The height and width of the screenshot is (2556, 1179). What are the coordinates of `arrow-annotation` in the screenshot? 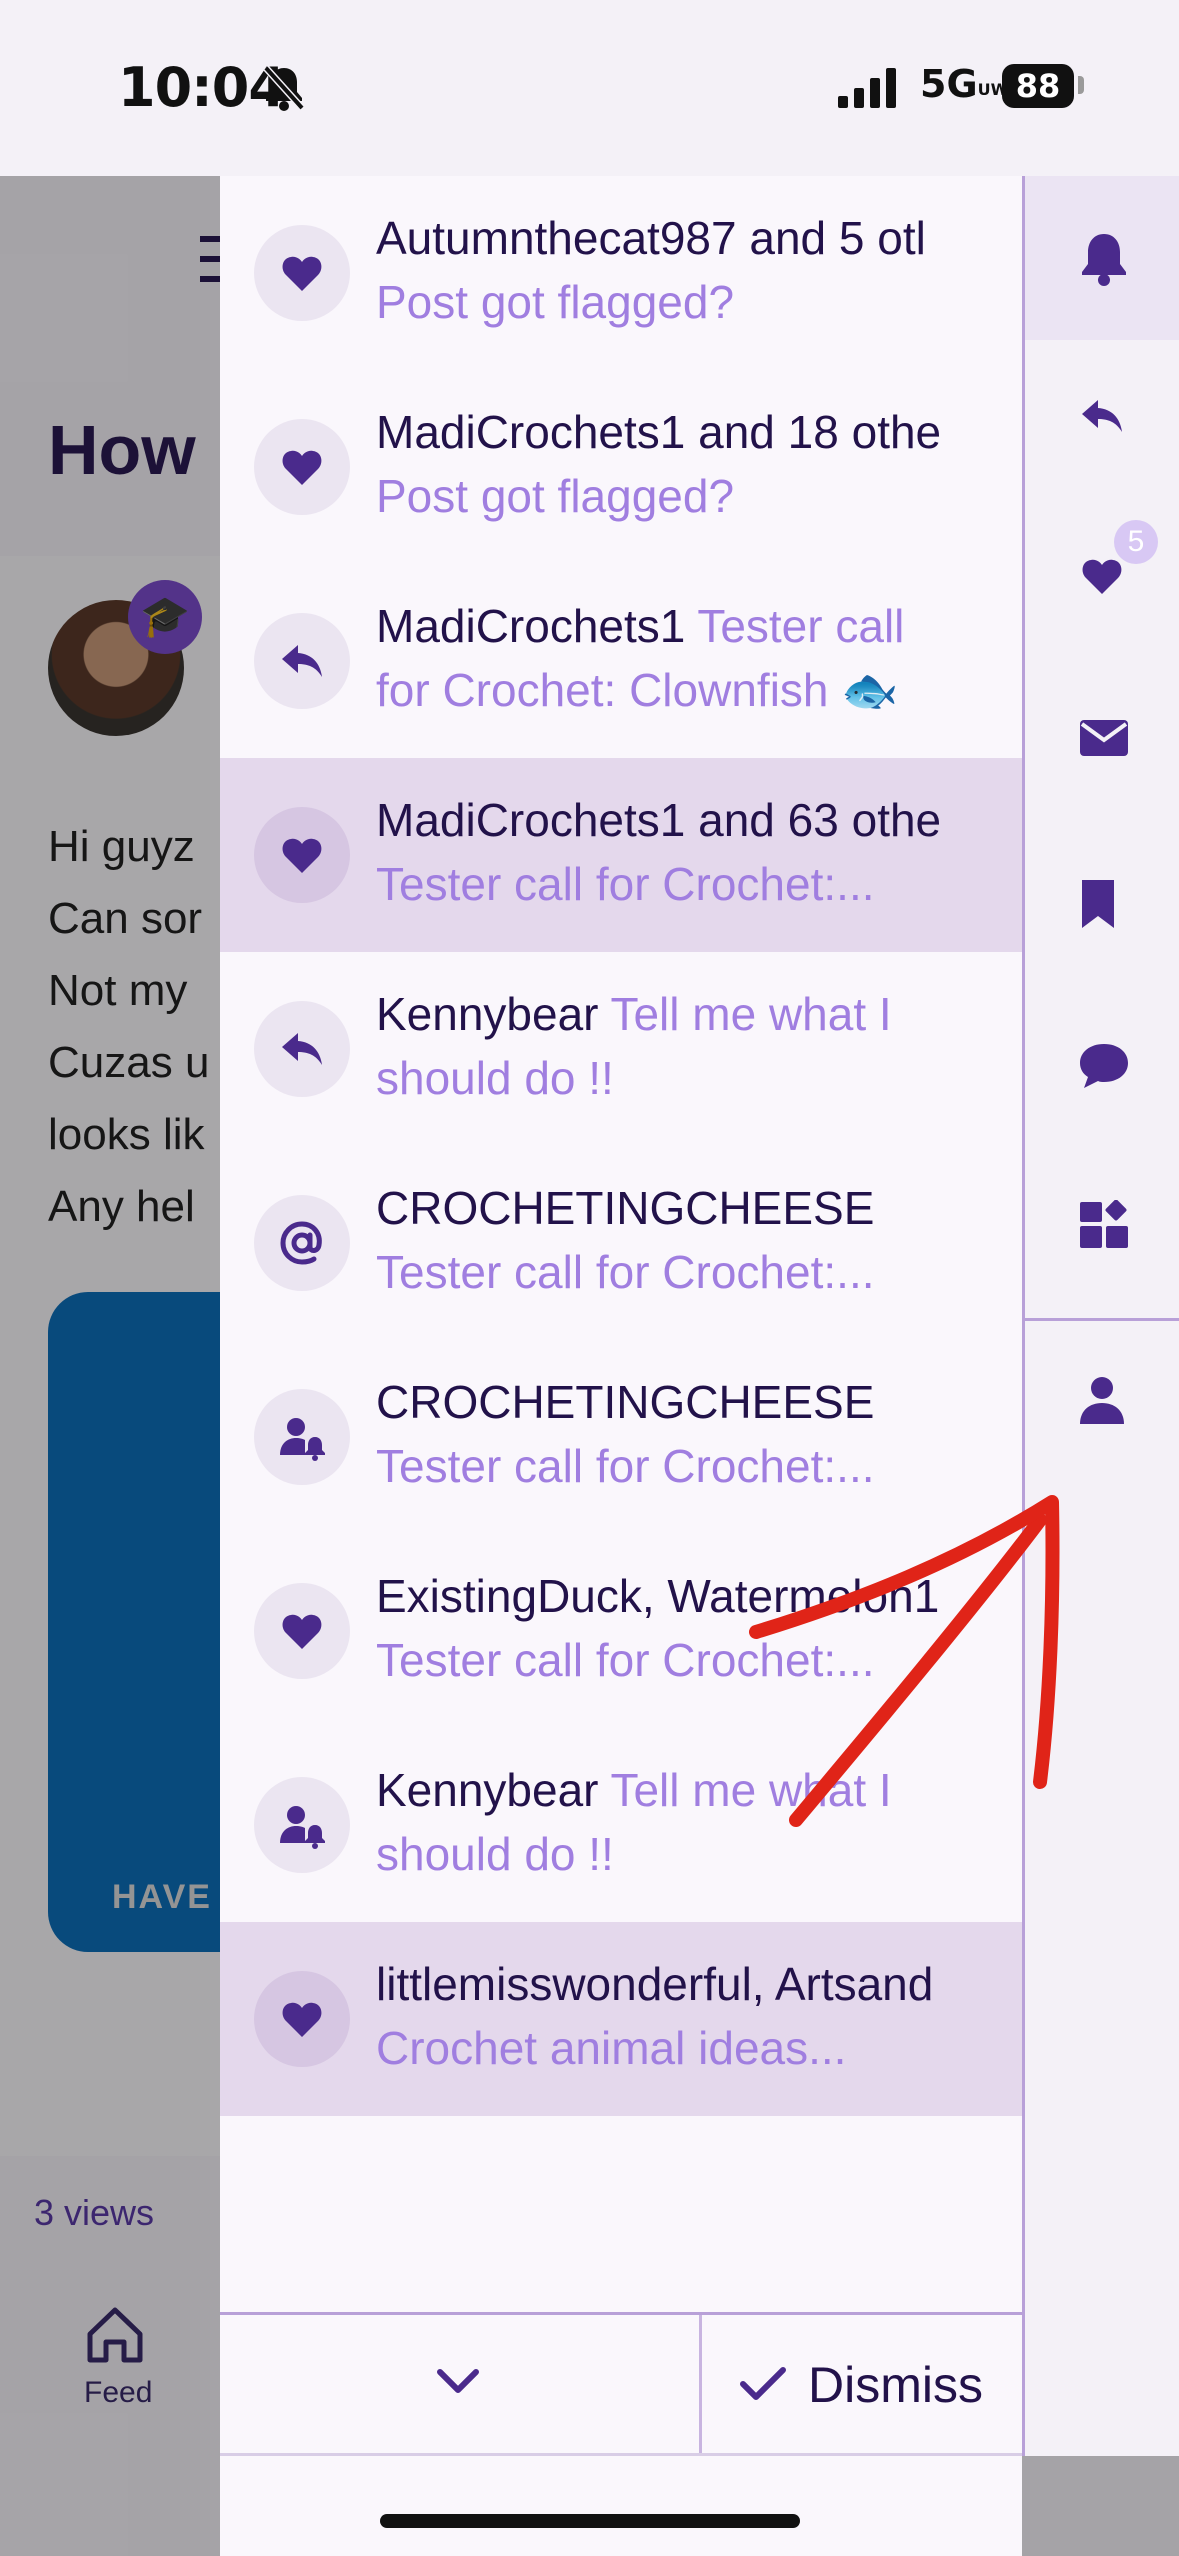 It's located at (904, 1661).